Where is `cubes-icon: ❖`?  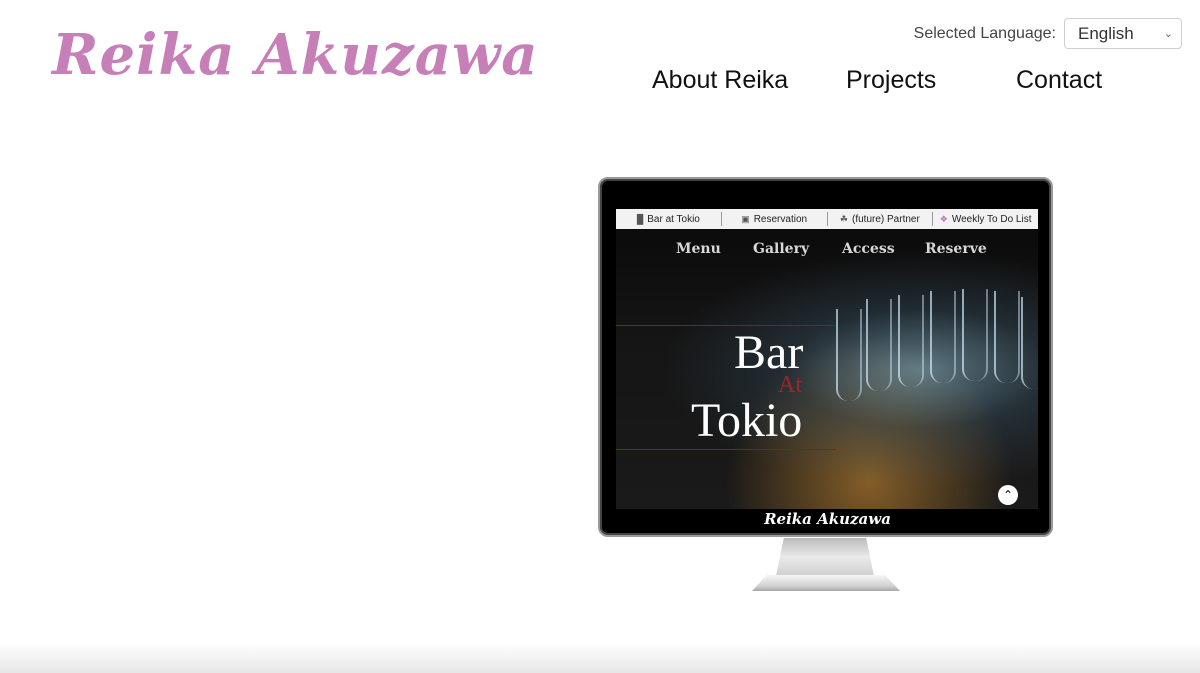 cubes-icon: ❖ is located at coordinates (943, 218).